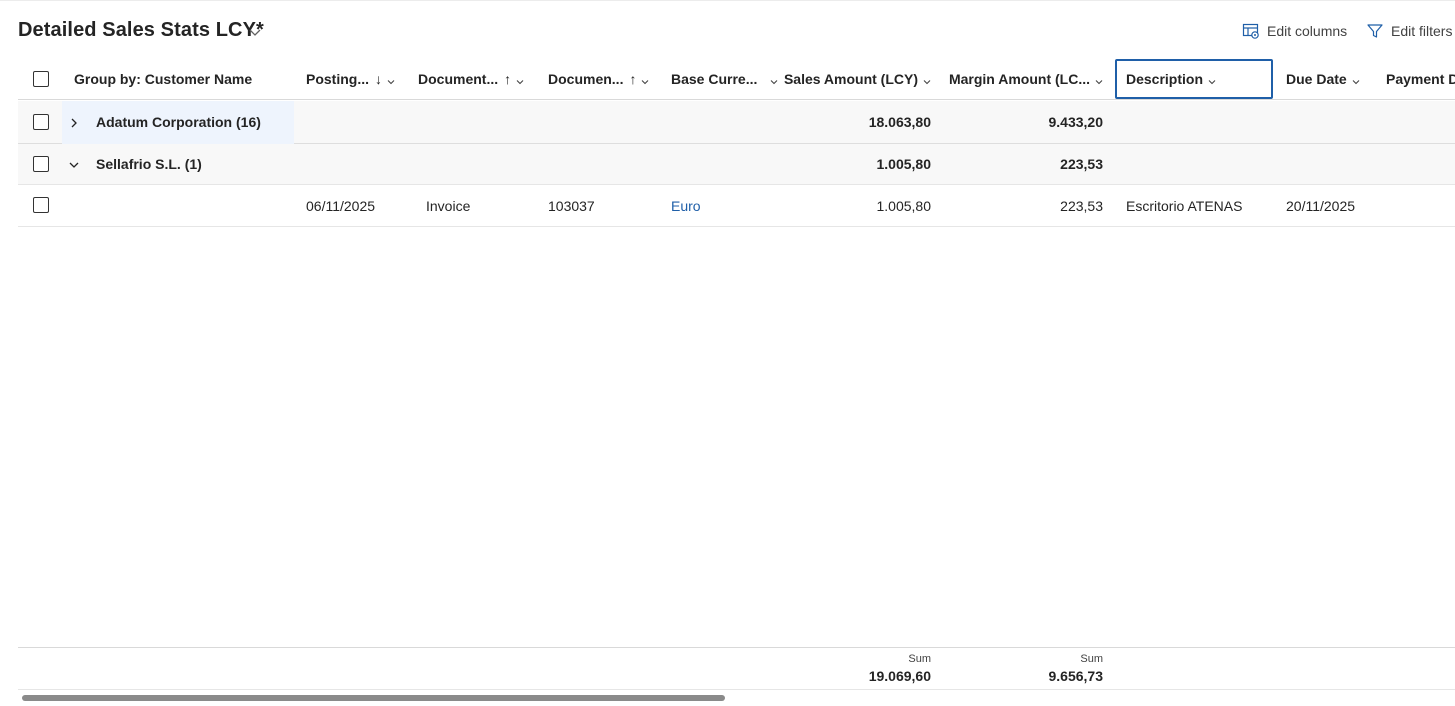 The width and height of the screenshot is (1455, 706). What do you see at coordinates (571, 205) in the screenshot?
I see `document-no-cell: 103037` at bounding box center [571, 205].